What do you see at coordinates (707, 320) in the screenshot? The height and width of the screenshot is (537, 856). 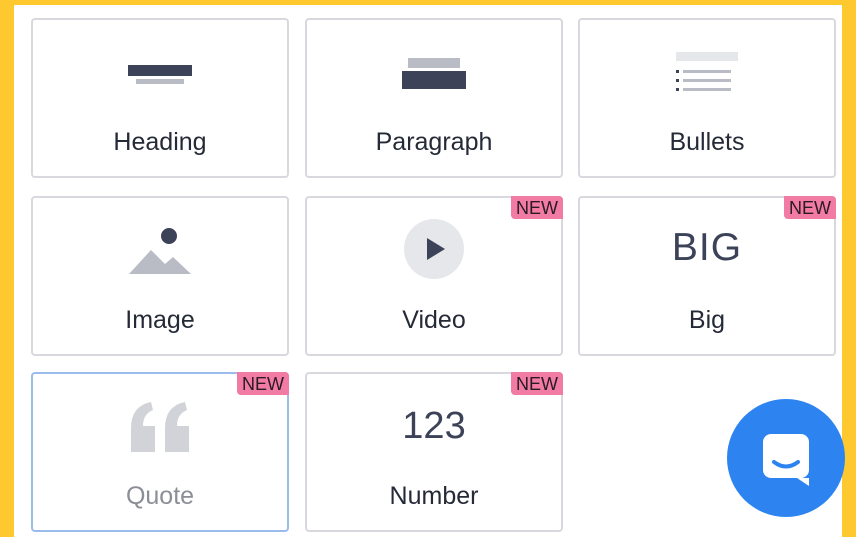 I see `tile-label: Big` at bounding box center [707, 320].